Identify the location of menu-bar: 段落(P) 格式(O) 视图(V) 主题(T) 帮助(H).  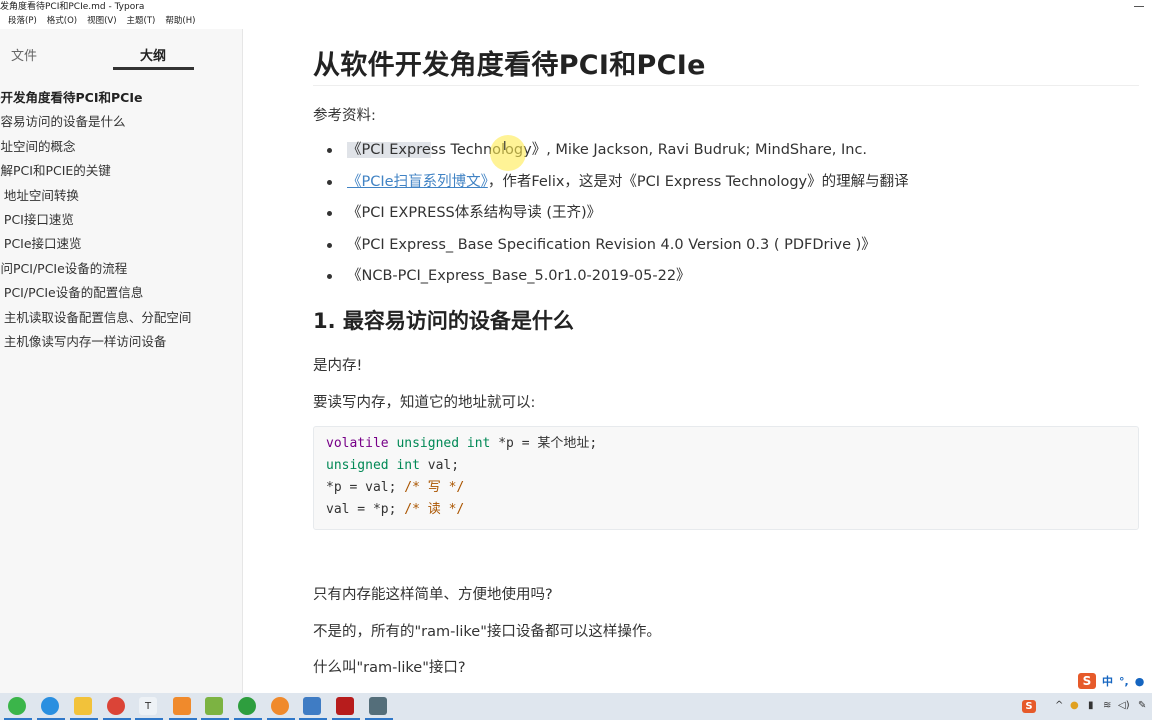
(97, 21).